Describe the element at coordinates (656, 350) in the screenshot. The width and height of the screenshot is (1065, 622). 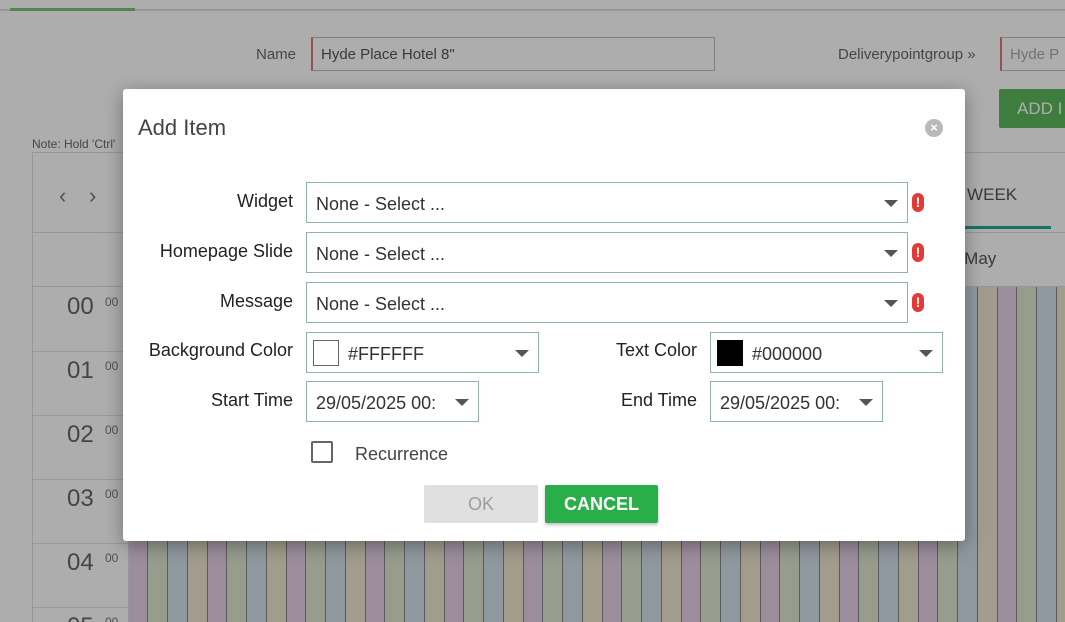
I see `text-color-label: Text Color` at that location.